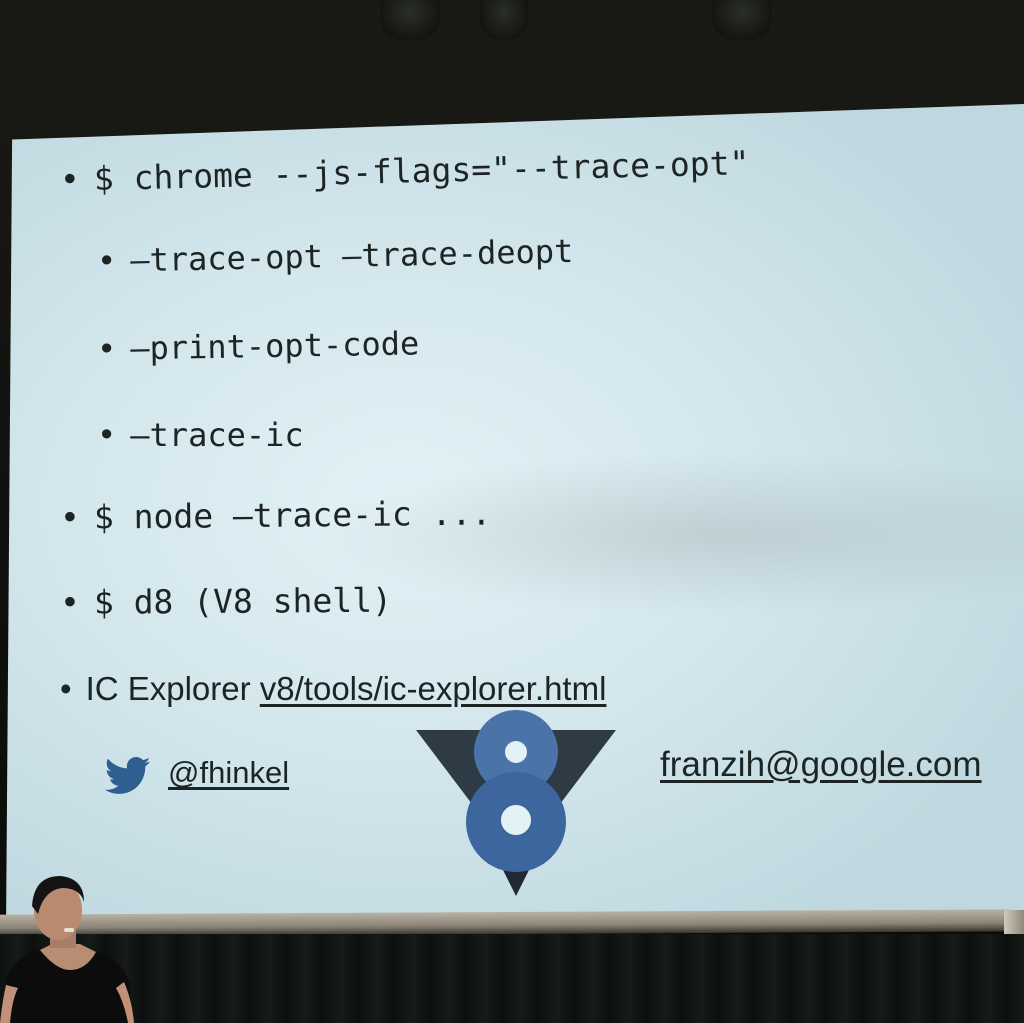 This screenshot has width=1024, height=1023. I want to click on slide-bullet-ic-explorer: • IC Explorer v8/tools/ic-explorer.html, so click(333, 689).